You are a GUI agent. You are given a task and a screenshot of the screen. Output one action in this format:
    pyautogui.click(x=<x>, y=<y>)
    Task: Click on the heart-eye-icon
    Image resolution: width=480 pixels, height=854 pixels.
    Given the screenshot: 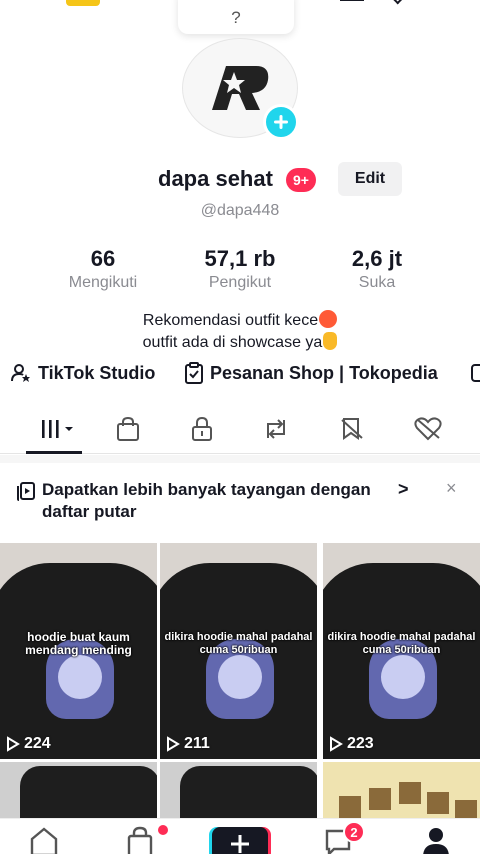 What is the action you would take?
    pyautogui.click(x=428, y=429)
    